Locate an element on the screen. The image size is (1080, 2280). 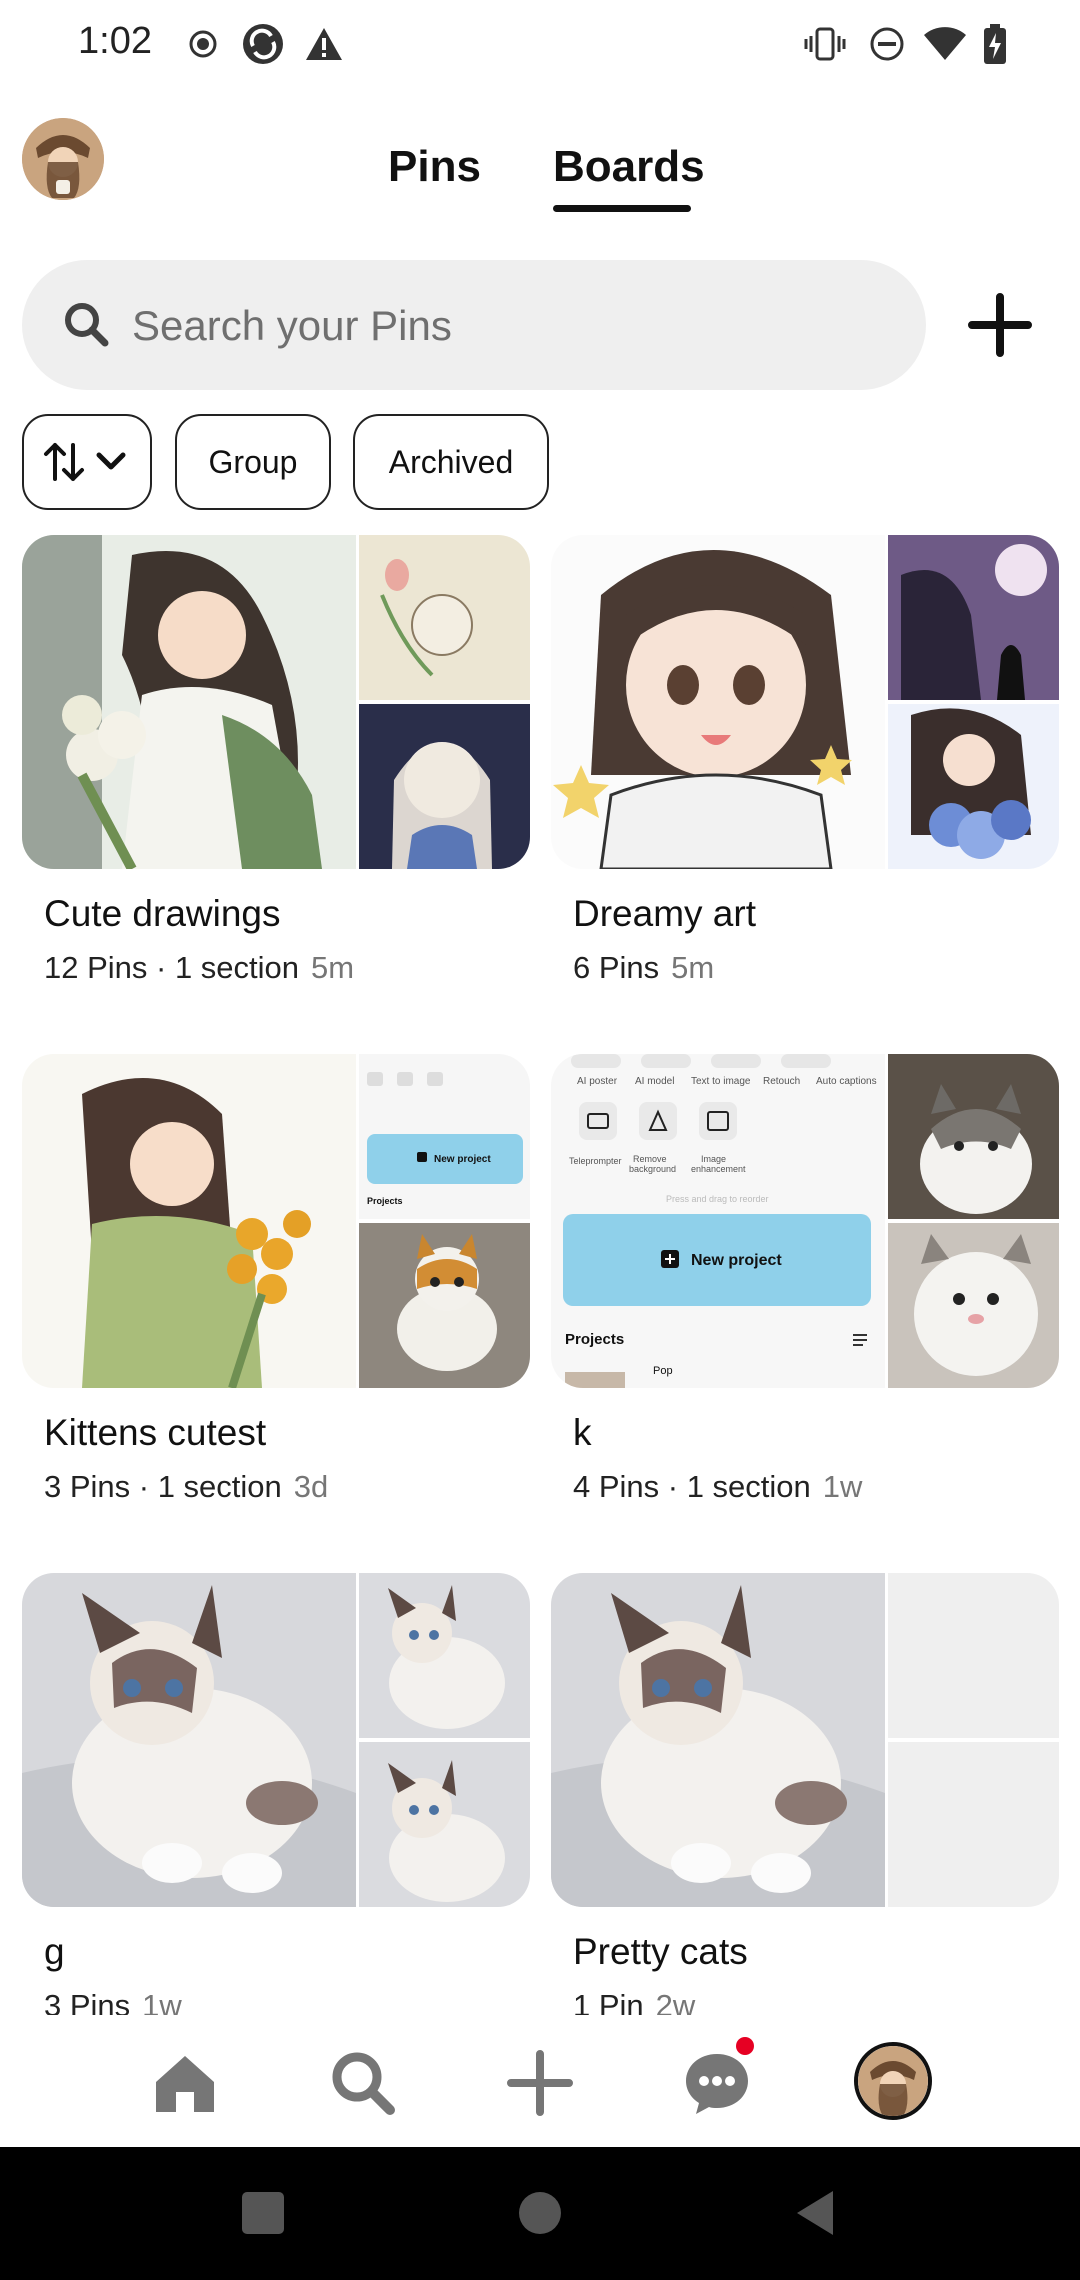
sort-button is located at coordinates (87, 462).